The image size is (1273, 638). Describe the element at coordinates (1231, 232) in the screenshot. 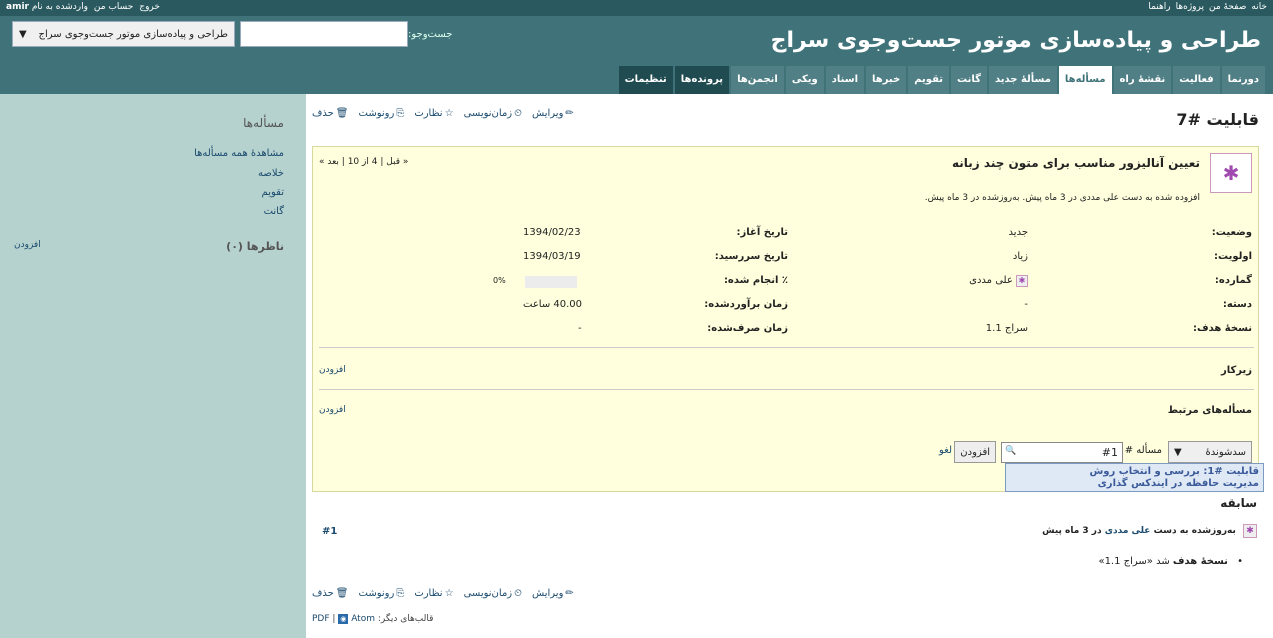

I see `status-label: وضعیت:` at that location.